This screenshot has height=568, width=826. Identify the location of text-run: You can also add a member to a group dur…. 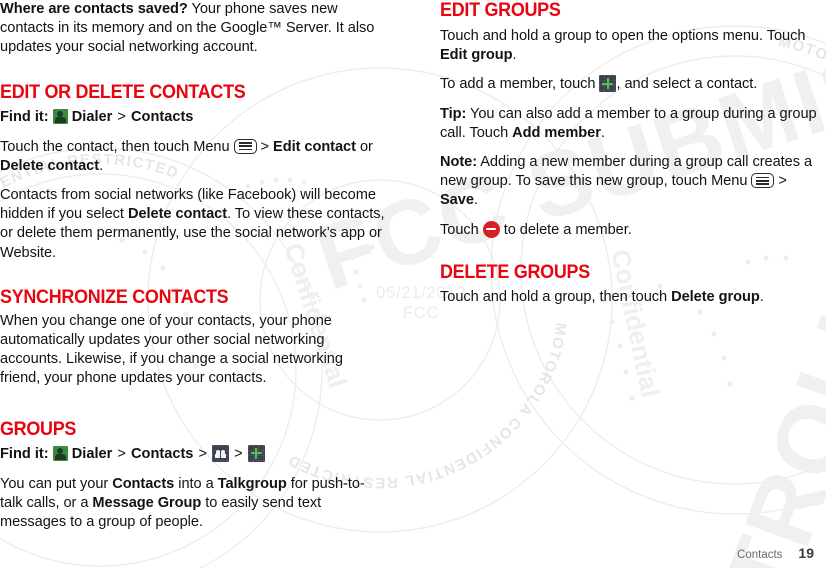
(628, 123).